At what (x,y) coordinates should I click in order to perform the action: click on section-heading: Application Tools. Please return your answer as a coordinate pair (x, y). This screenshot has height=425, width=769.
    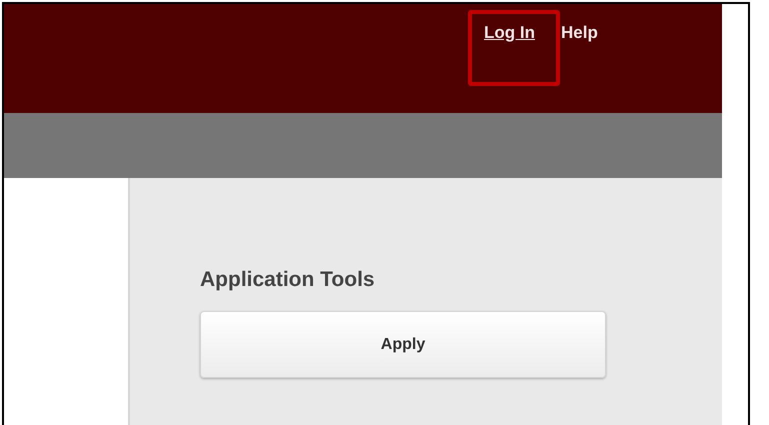
    Looking at the image, I should click on (288, 280).